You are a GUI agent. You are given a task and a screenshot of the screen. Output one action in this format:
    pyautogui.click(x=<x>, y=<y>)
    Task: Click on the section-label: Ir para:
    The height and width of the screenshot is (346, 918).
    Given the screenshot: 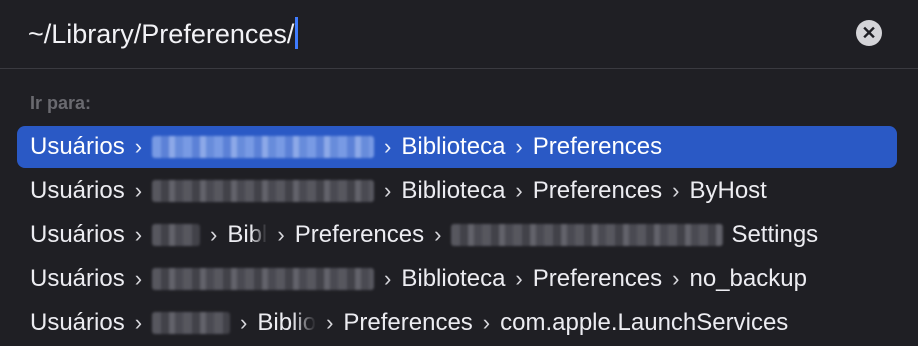 What is the action you would take?
    pyautogui.click(x=61, y=103)
    